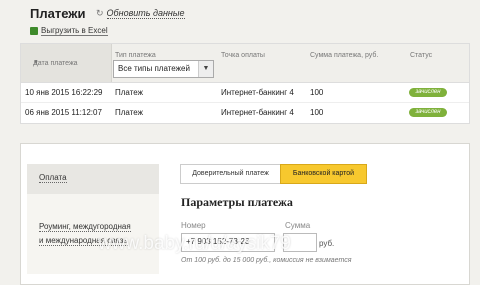  I want to click on column-amount: Сумма платежа, руб., so click(344, 55).